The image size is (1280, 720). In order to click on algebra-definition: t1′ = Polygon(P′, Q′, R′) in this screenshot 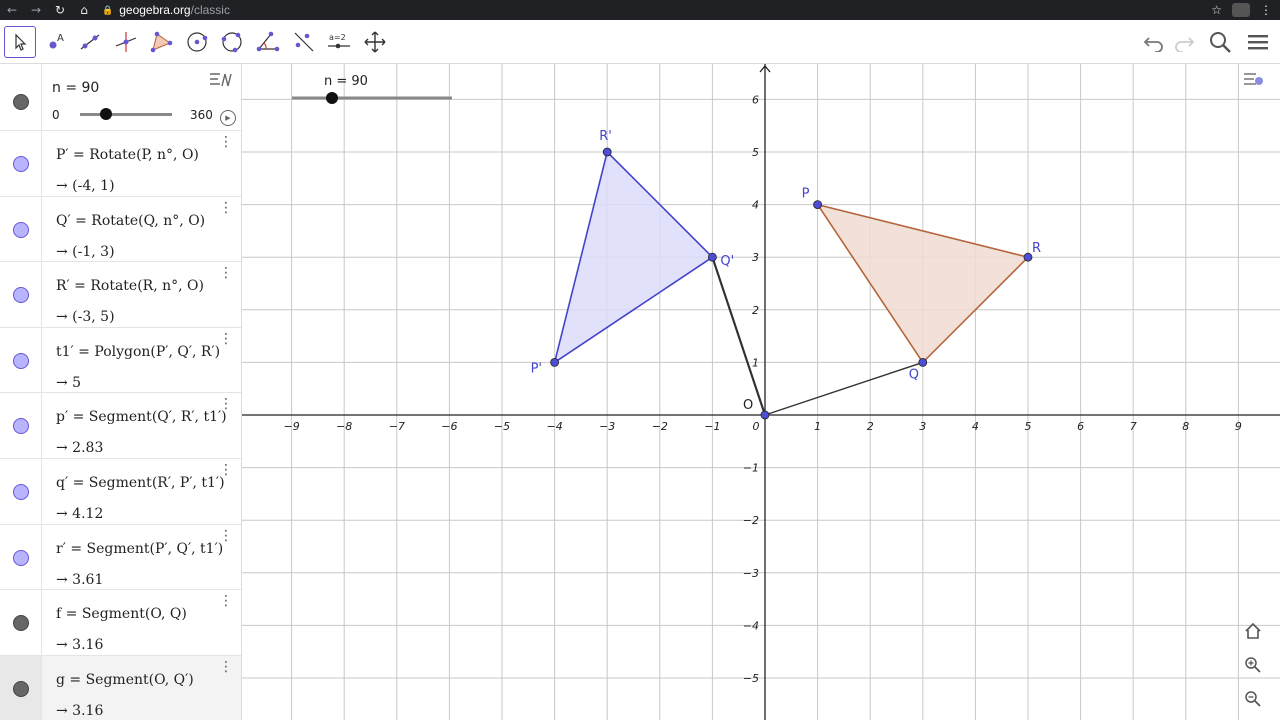, I will do `click(138, 352)`.